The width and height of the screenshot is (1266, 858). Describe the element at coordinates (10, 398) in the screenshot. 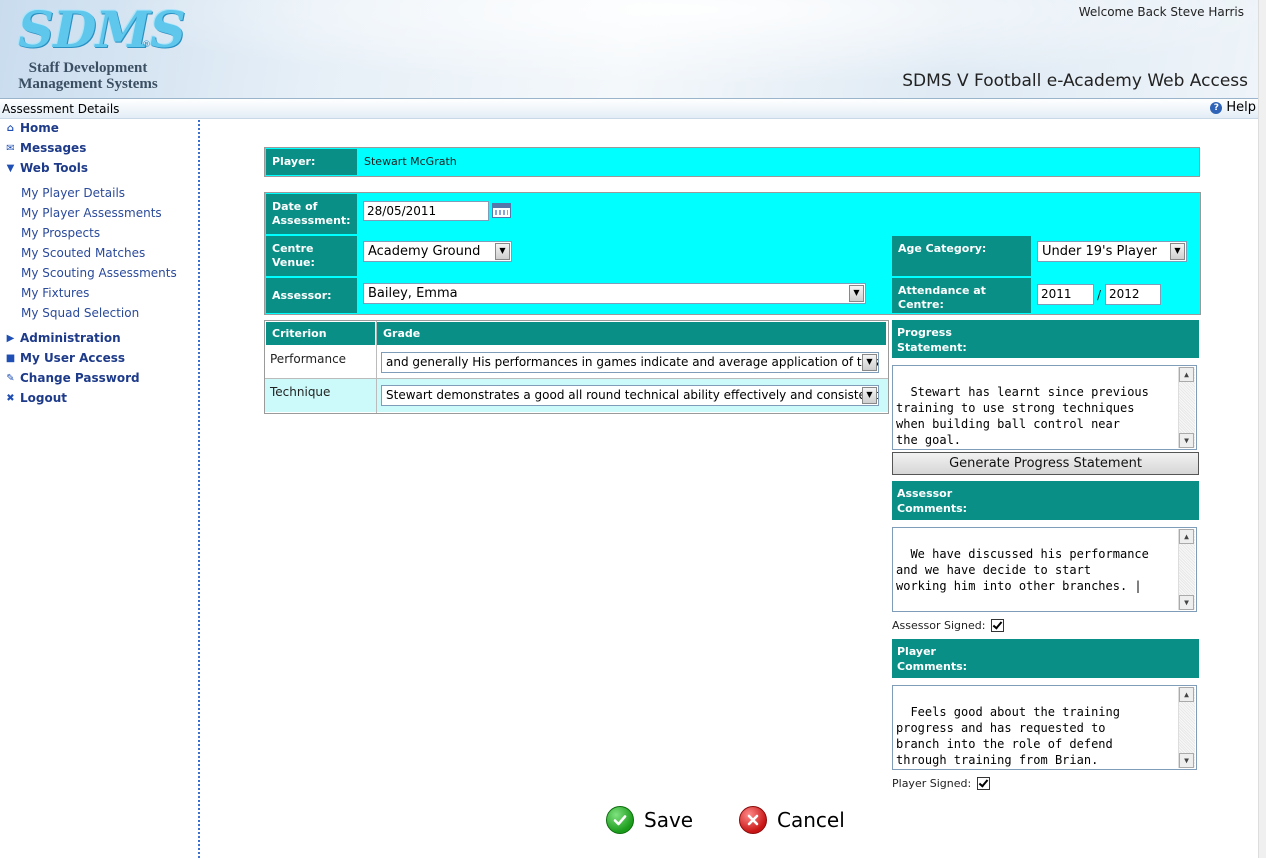

I see `logout-icon: ✖` at that location.